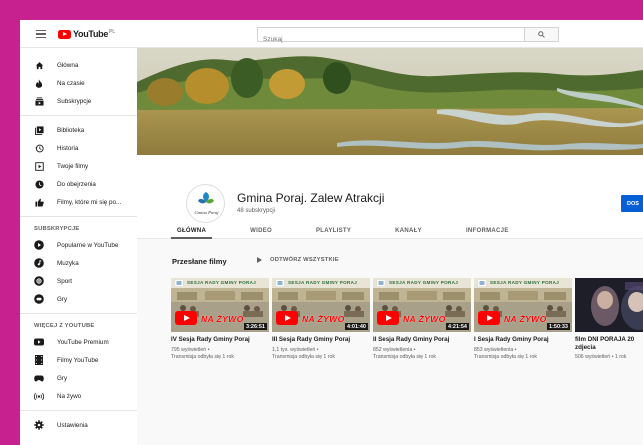 The image size is (643, 445). I want to click on subscribe-button: DOS, so click(632, 203).